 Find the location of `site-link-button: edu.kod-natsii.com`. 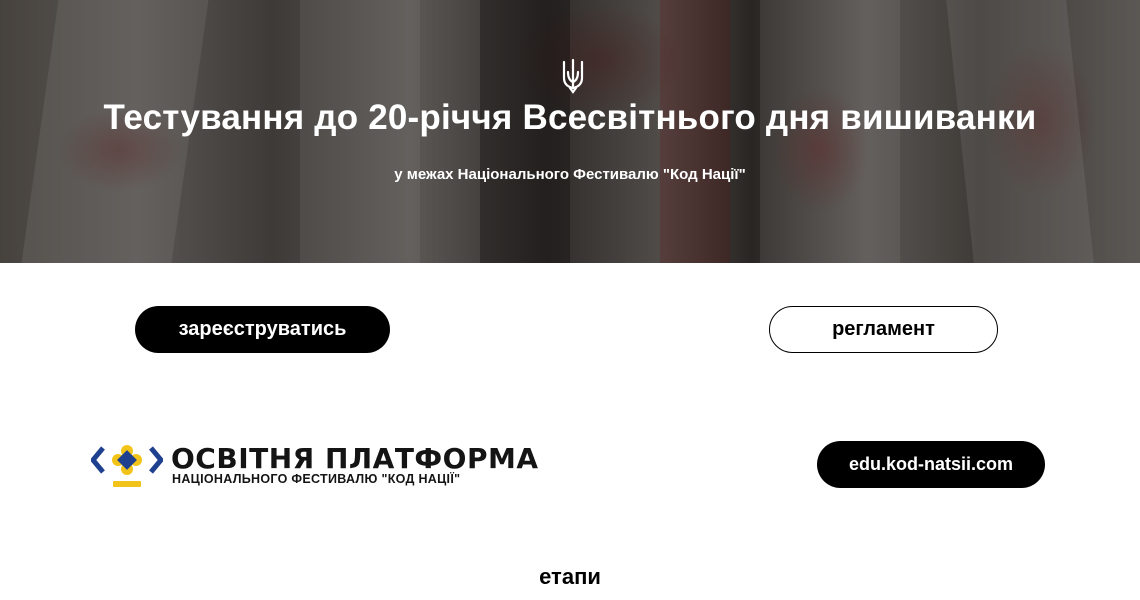

site-link-button: edu.kod-natsii.com is located at coordinates (931, 464).